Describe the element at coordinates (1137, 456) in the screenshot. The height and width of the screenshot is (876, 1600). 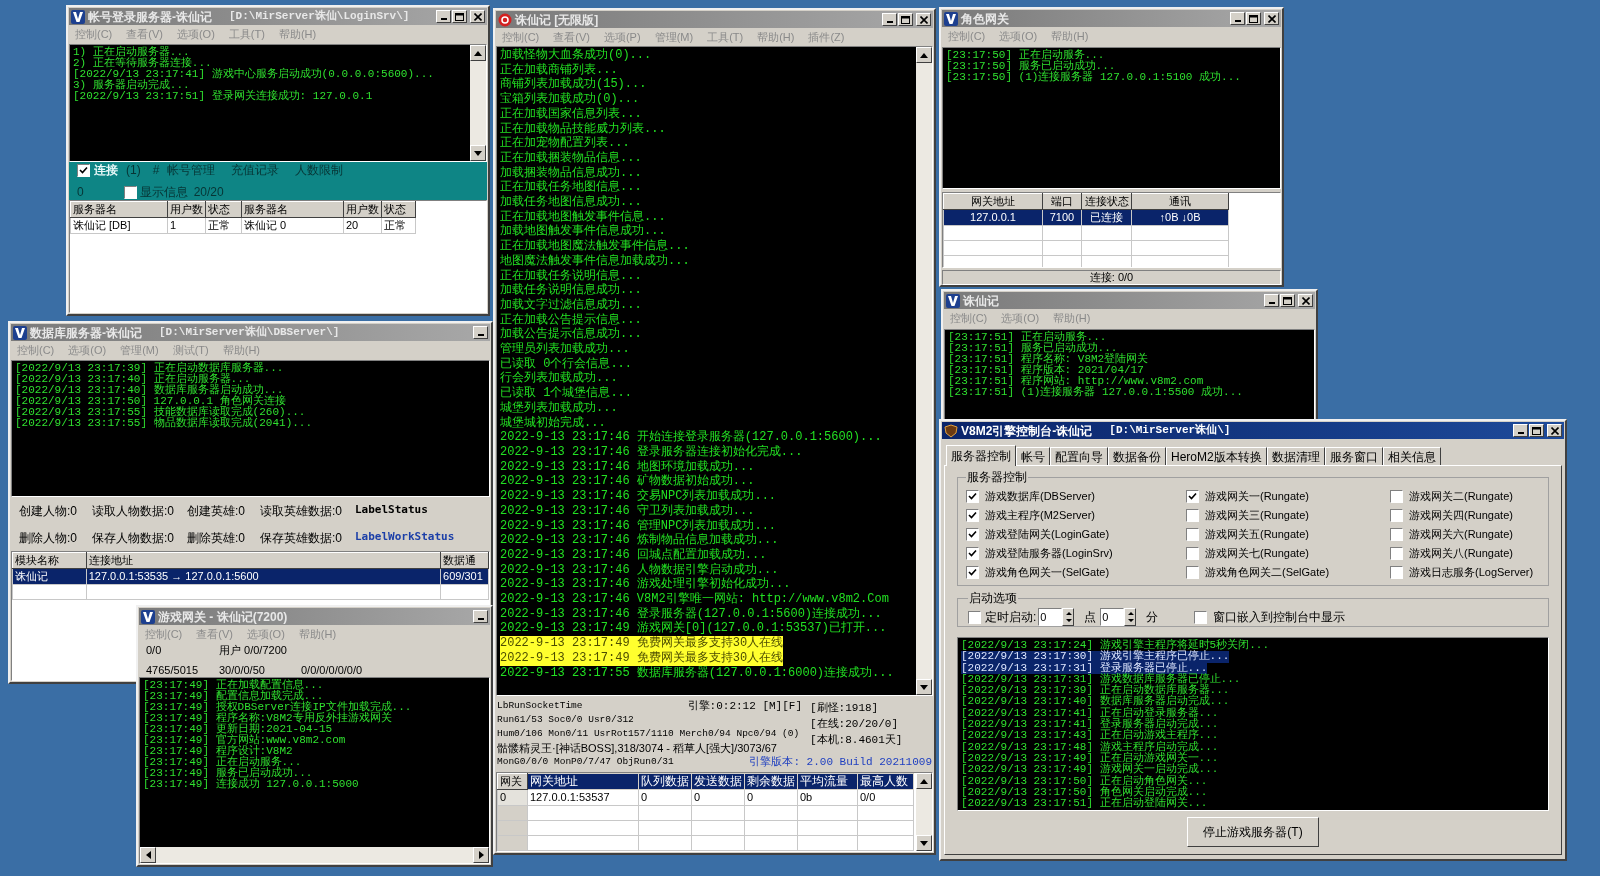
I see `tab: 数据备份` at that location.